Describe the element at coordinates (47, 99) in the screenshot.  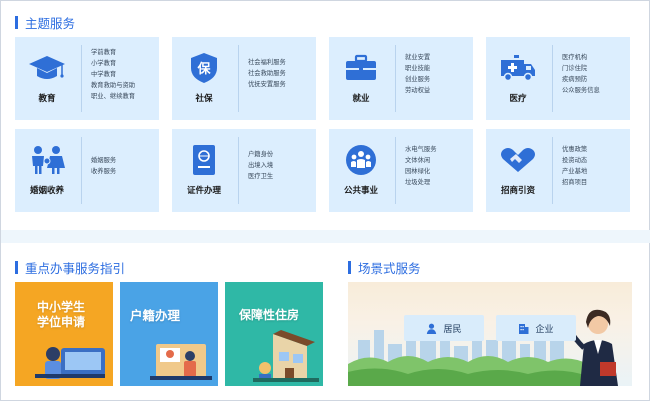
I see `card-title: 教育` at that location.